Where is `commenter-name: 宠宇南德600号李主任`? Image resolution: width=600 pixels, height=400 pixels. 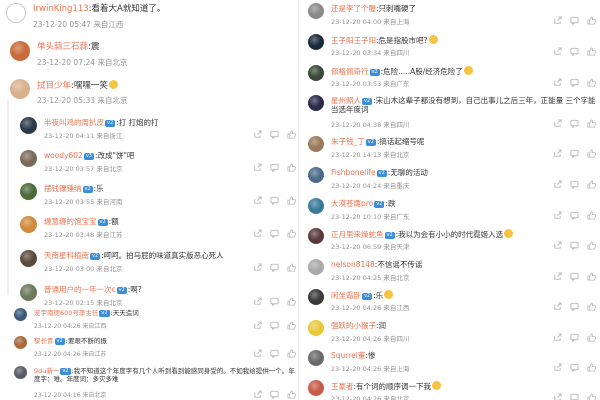
commenter-name: 宠宇南德600号李主任 is located at coordinates (66, 313).